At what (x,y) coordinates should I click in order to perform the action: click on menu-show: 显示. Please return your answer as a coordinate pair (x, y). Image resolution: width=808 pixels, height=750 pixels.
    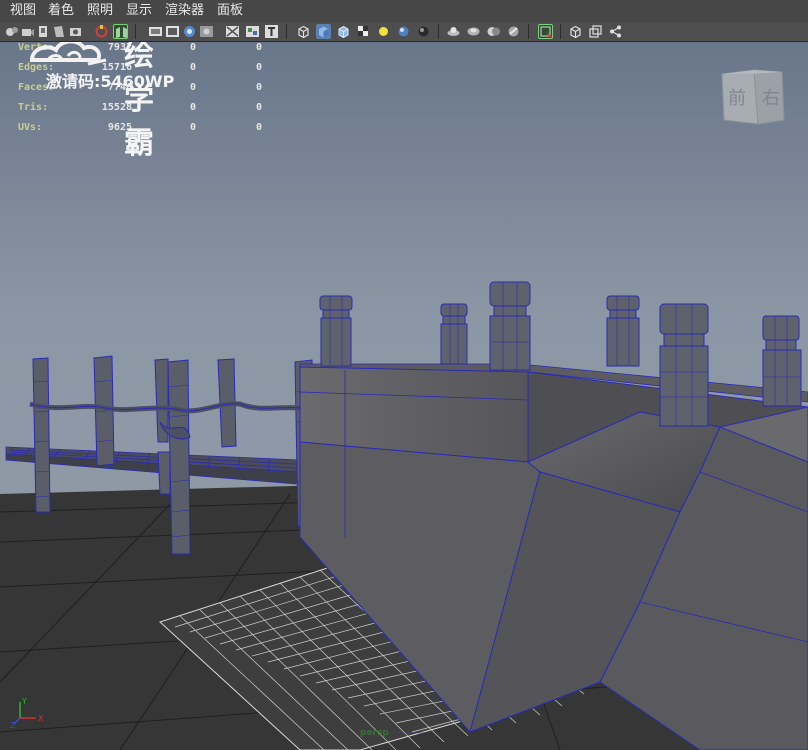
    Looking at the image, I should click on (139, 11).